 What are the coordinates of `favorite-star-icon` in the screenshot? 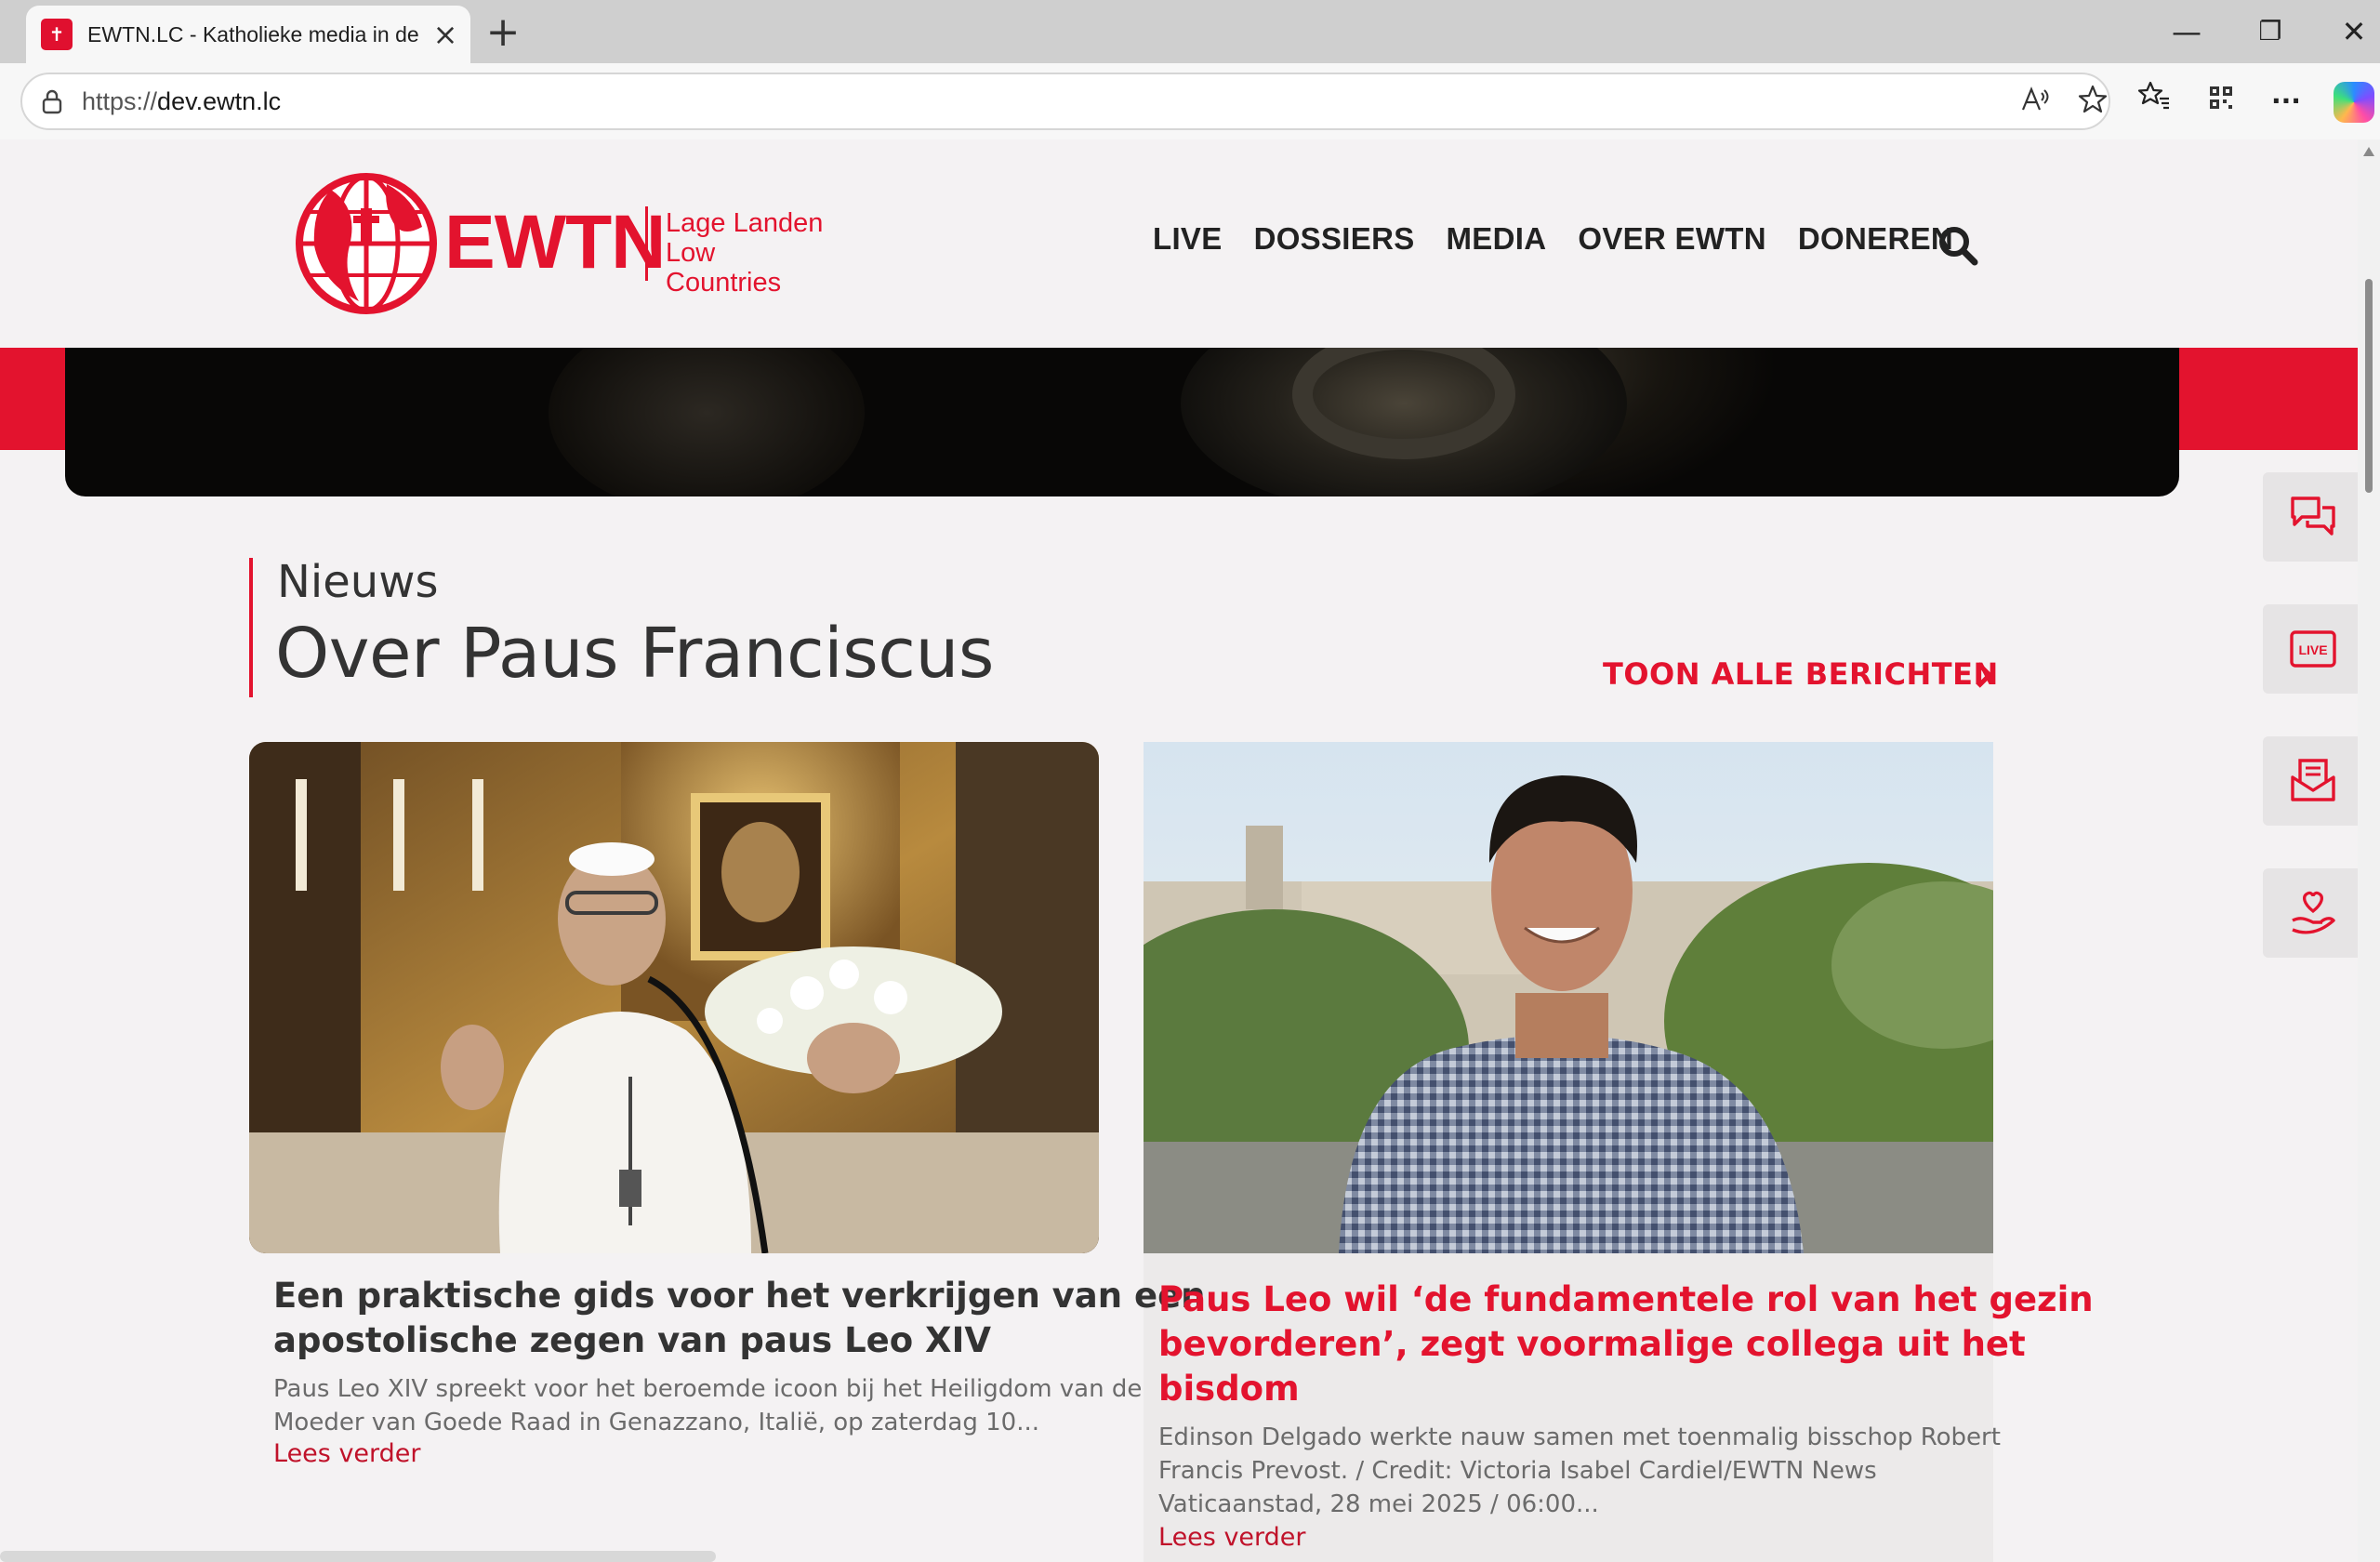 It's located at (2092, 103).